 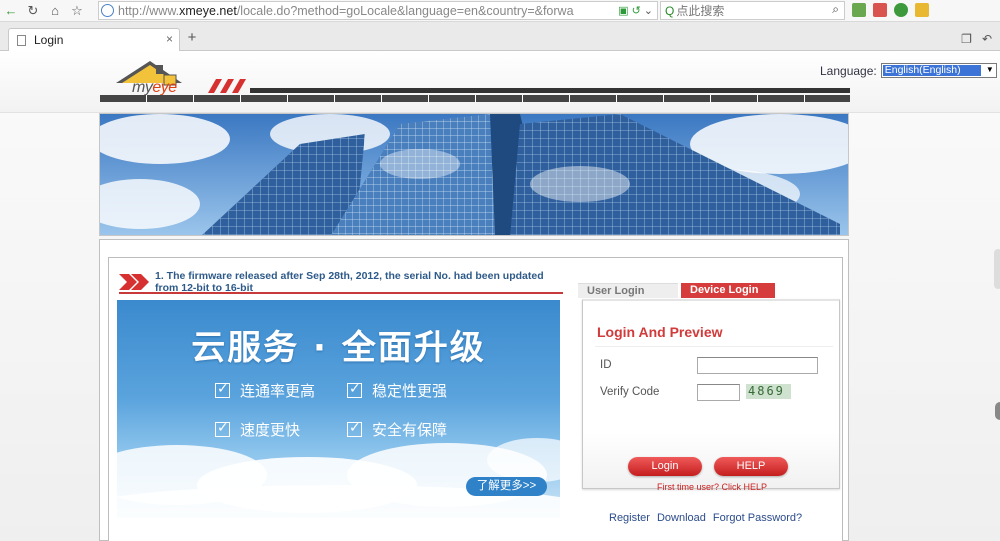 What do you see at coordinates (257, 429) in the screenshot?
I see `promo-feature-3: 速度更快` at bounding box center [257, 429].